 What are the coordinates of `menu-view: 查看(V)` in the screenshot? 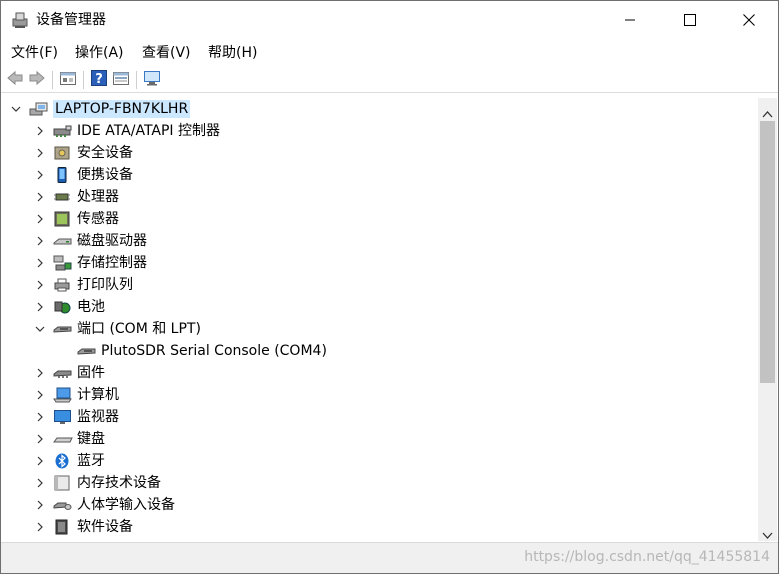 It's located at (166, 53).